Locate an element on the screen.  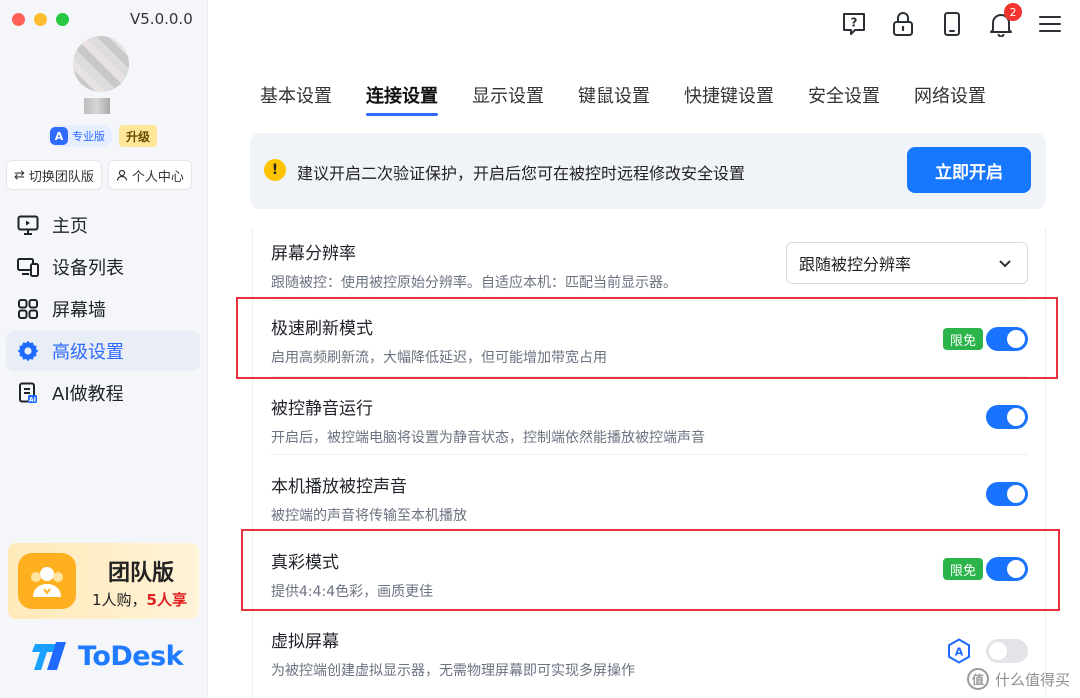
sidebar-item-label: 屏幕墙 is located at coordinates (79, 310).